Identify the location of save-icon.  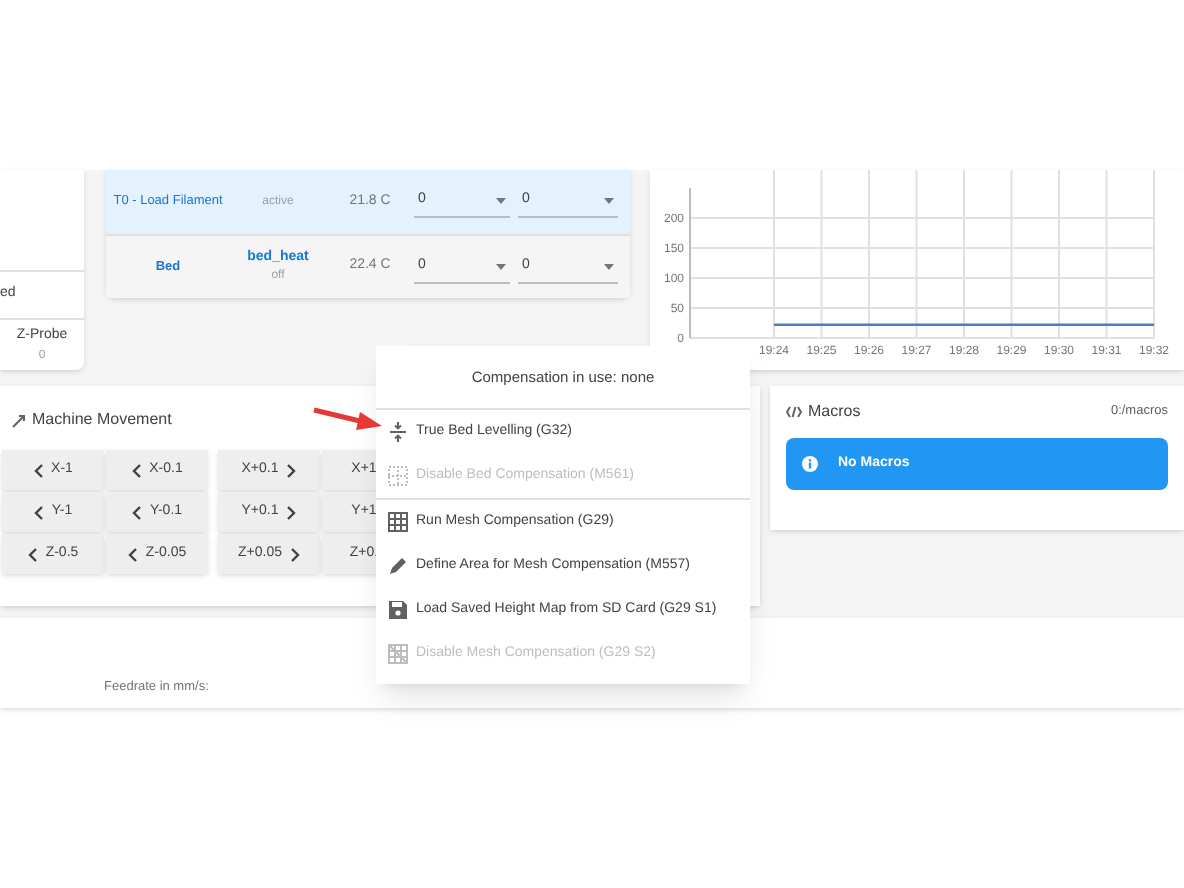
(398, 610).